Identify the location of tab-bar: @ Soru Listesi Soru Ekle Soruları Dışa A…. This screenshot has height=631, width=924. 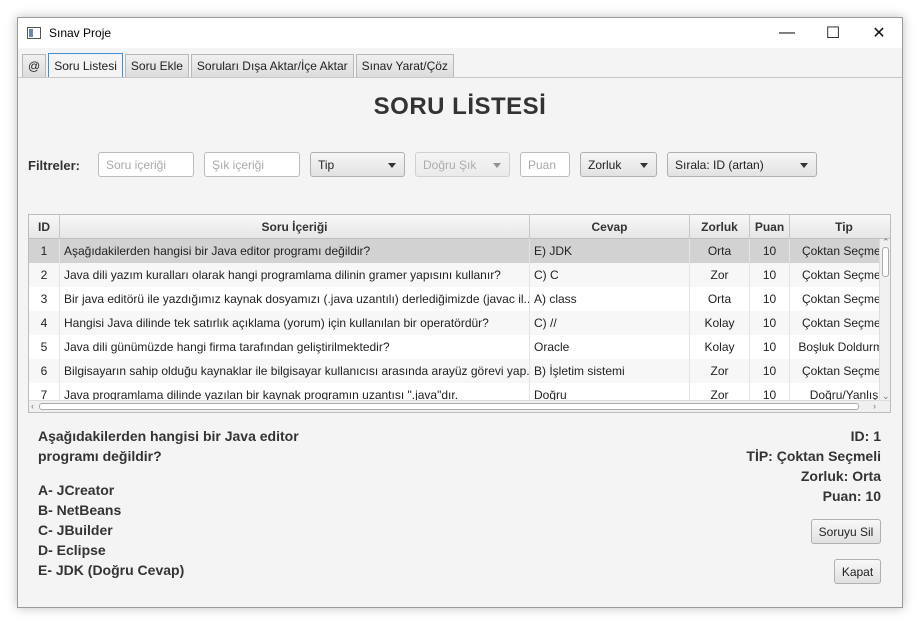
(239, 65).